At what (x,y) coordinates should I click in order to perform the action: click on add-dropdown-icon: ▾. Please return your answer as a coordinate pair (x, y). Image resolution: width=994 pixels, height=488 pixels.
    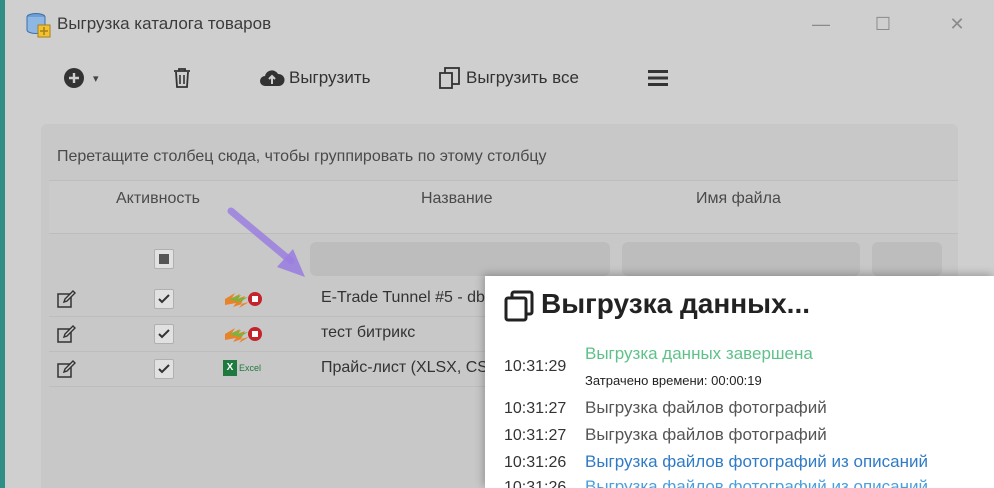
    Looking at the image, I should click on (96, 78).